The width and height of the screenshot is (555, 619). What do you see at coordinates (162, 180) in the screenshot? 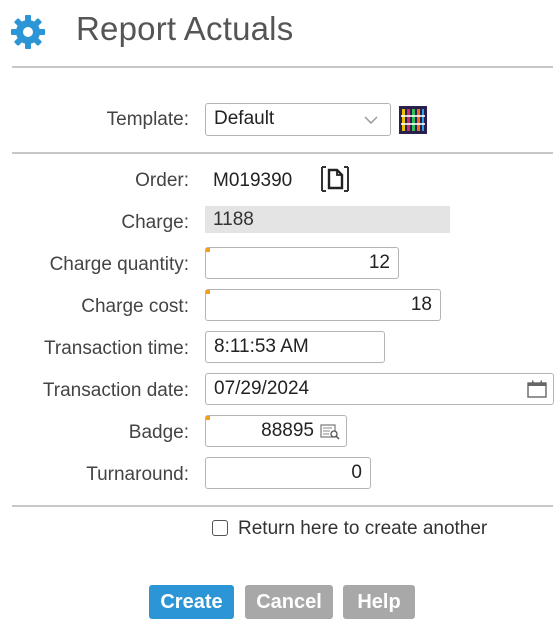
I see `order-label: Order:` at bounding box center [162, 180].